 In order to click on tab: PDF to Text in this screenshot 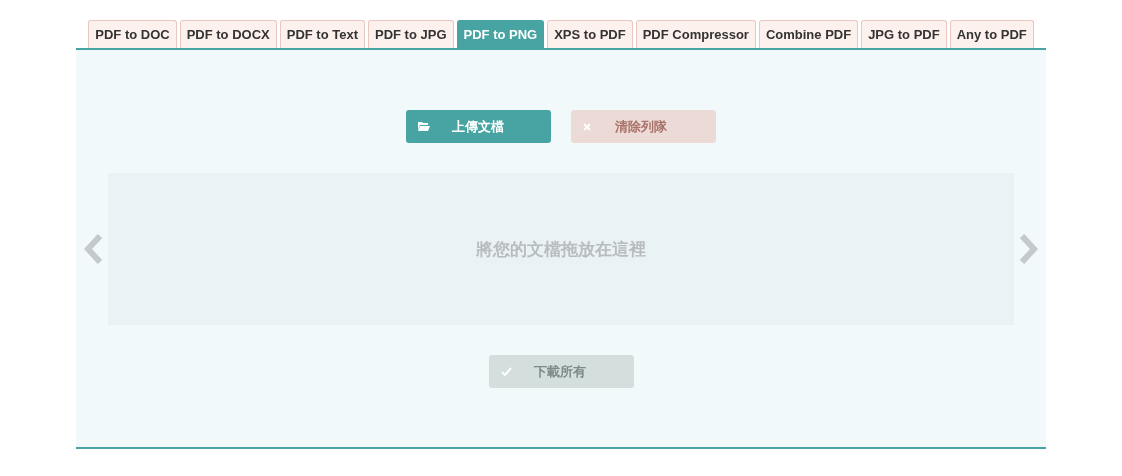, I will do `click(322, 34)`.